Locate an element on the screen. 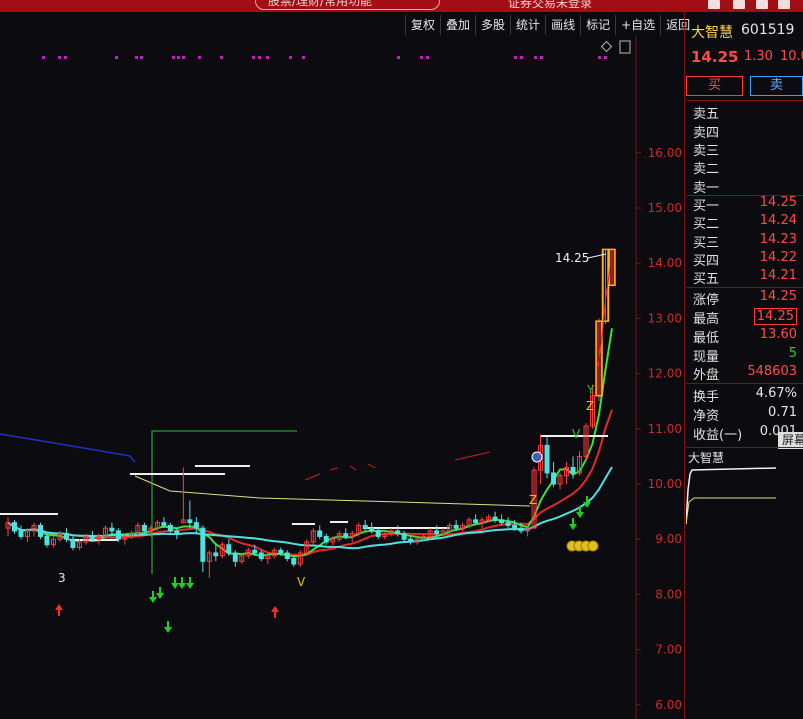  stat-high: 最高 14.25 is located at coordinates (744, 317).